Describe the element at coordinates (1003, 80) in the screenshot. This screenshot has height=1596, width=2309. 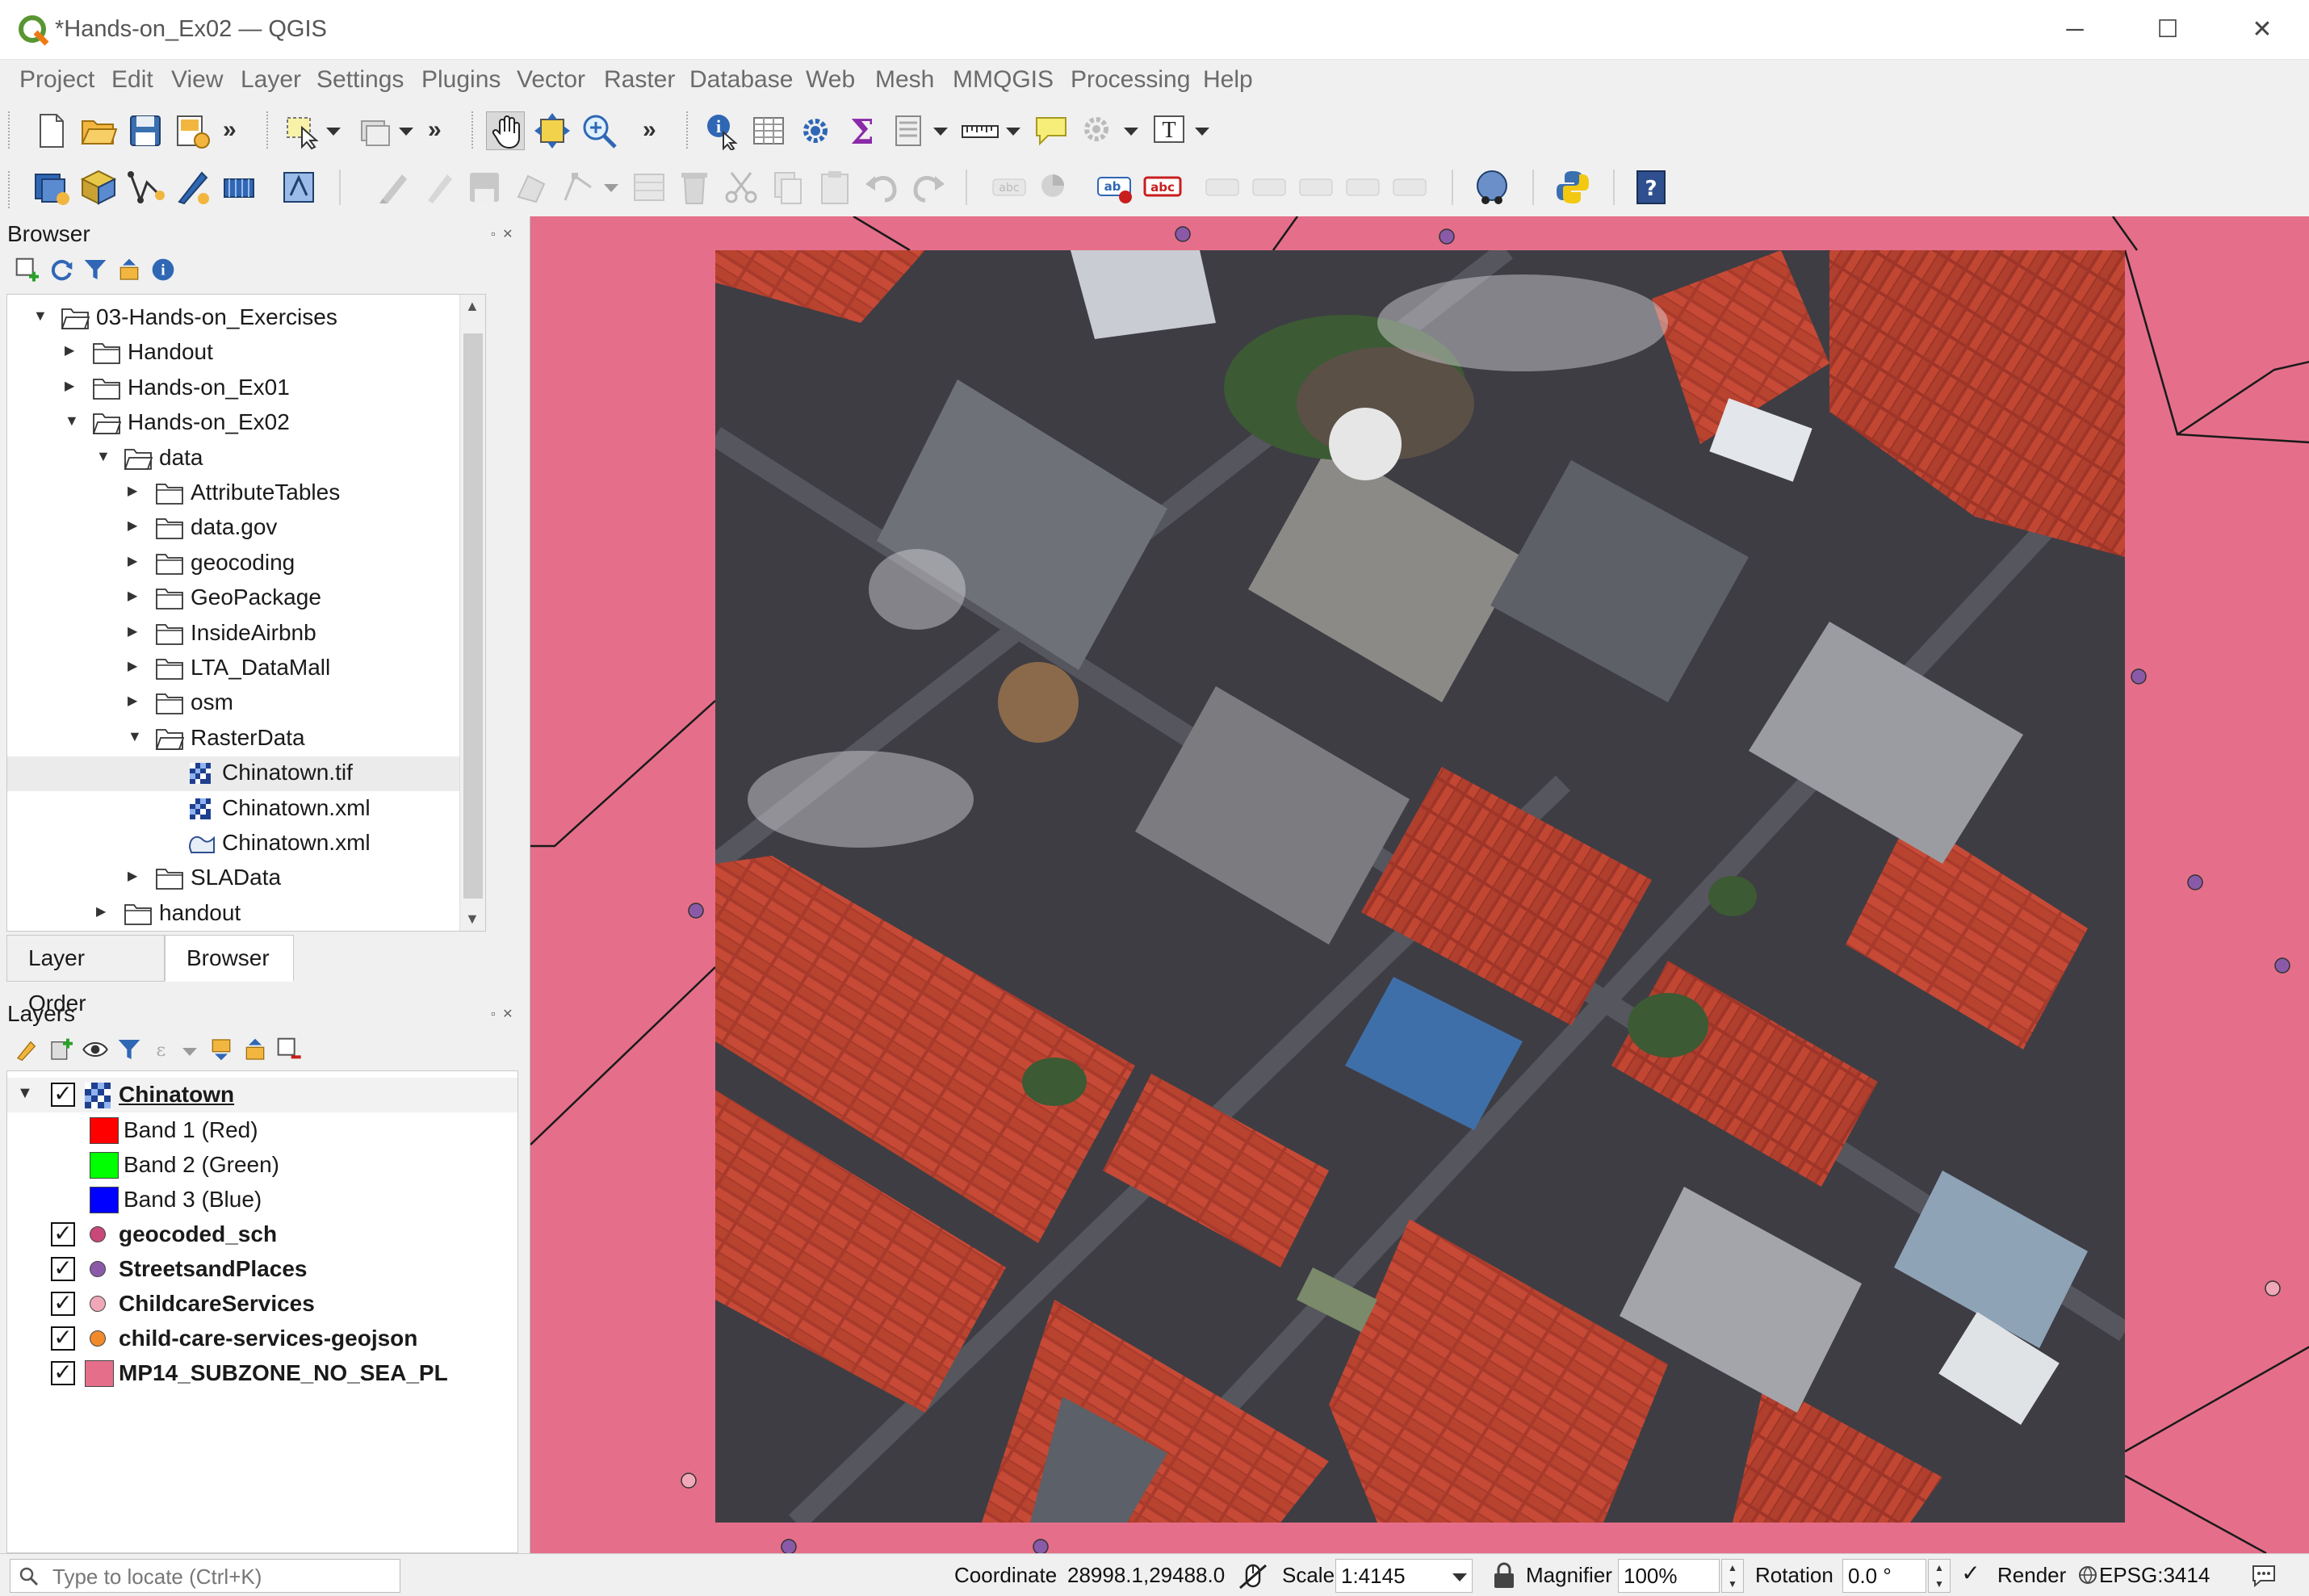
I see `menu-mmqgis: MMQGIS` at that location.